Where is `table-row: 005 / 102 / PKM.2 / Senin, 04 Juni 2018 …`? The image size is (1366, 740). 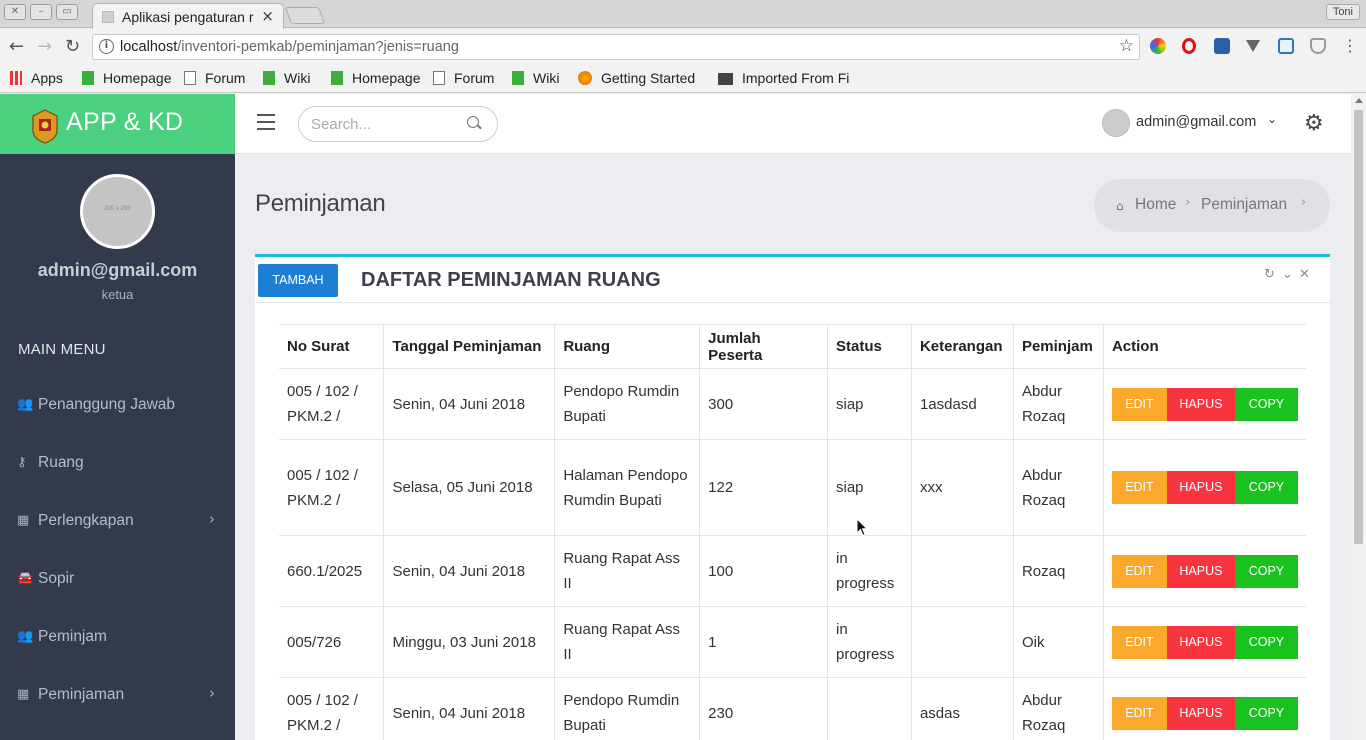
table-row: 005 / 102 / PKM.2 / Senin, 04 Juni 2018 … is located at coordinates (792, 404).